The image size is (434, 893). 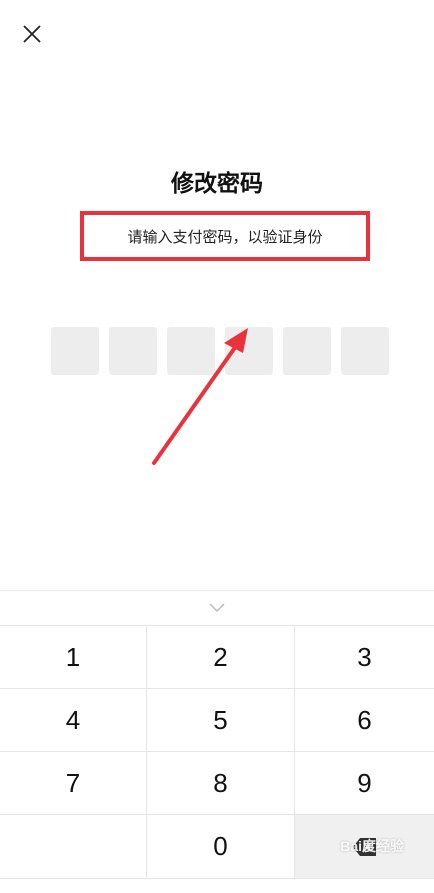 I want to click on subtitle-text: 请输入支付密码，以验证身份, so click(x=225, y=236).